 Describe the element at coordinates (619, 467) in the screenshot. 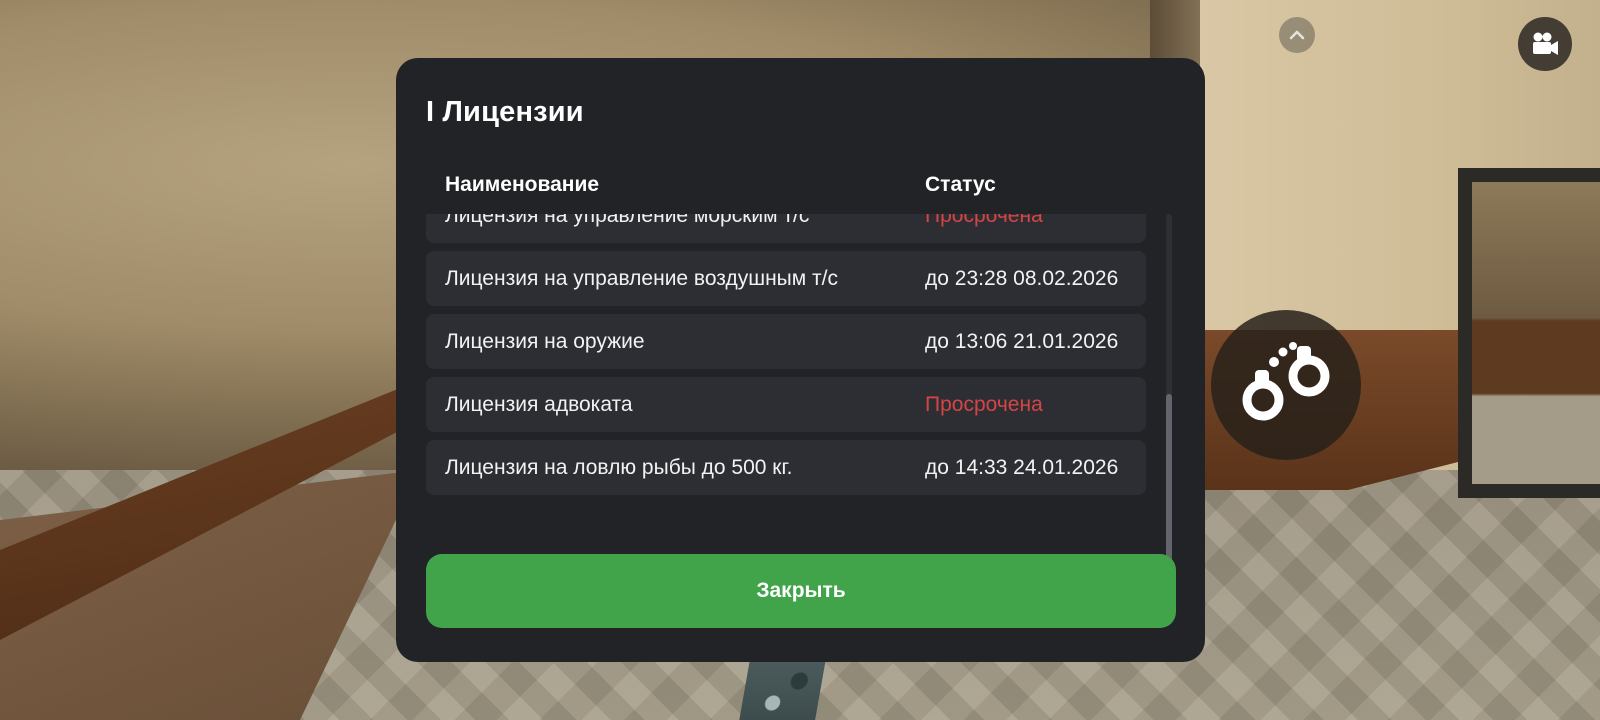

I see `license-name: Лицензия на ловлю рыбы до 500 кг.` at that location.